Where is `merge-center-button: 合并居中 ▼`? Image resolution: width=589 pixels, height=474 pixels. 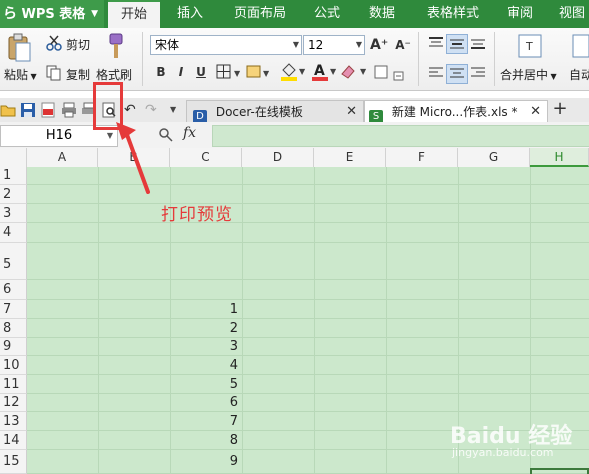
merge-center-button: 合并居中 ▼ is located at coordinates (528, 74).